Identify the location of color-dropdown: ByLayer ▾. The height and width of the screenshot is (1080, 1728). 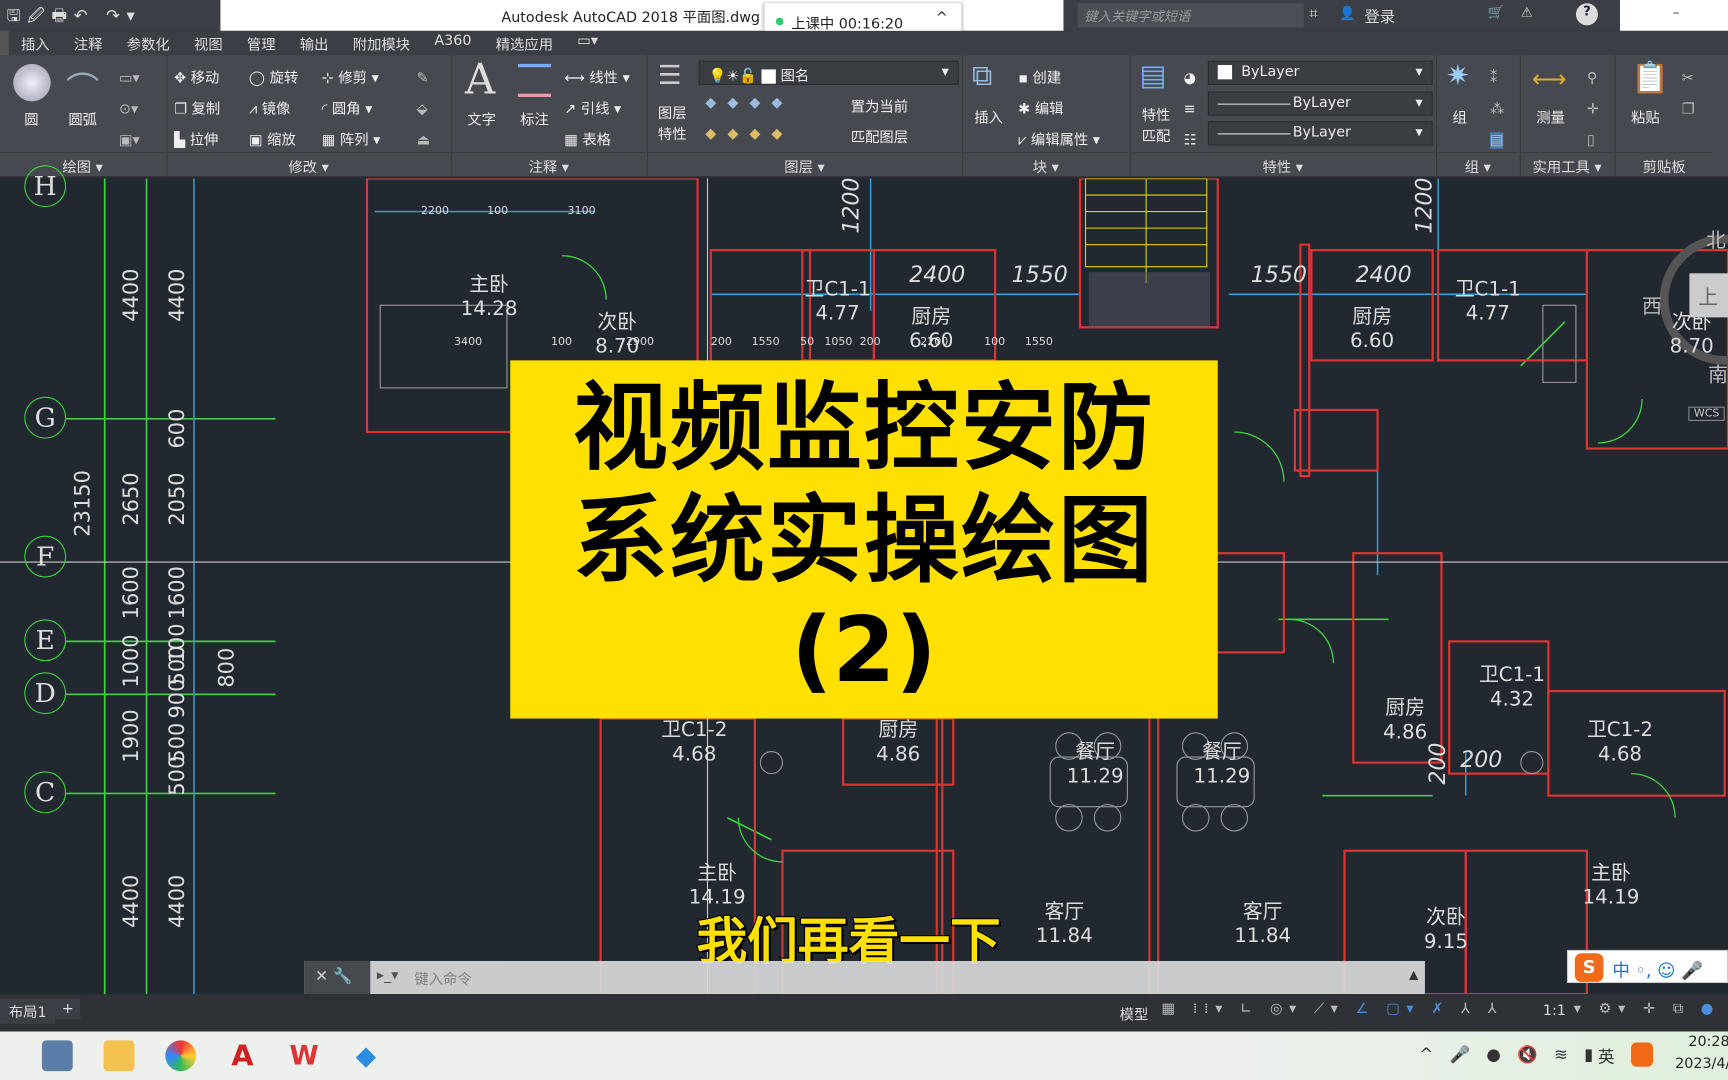
(1320, 72).